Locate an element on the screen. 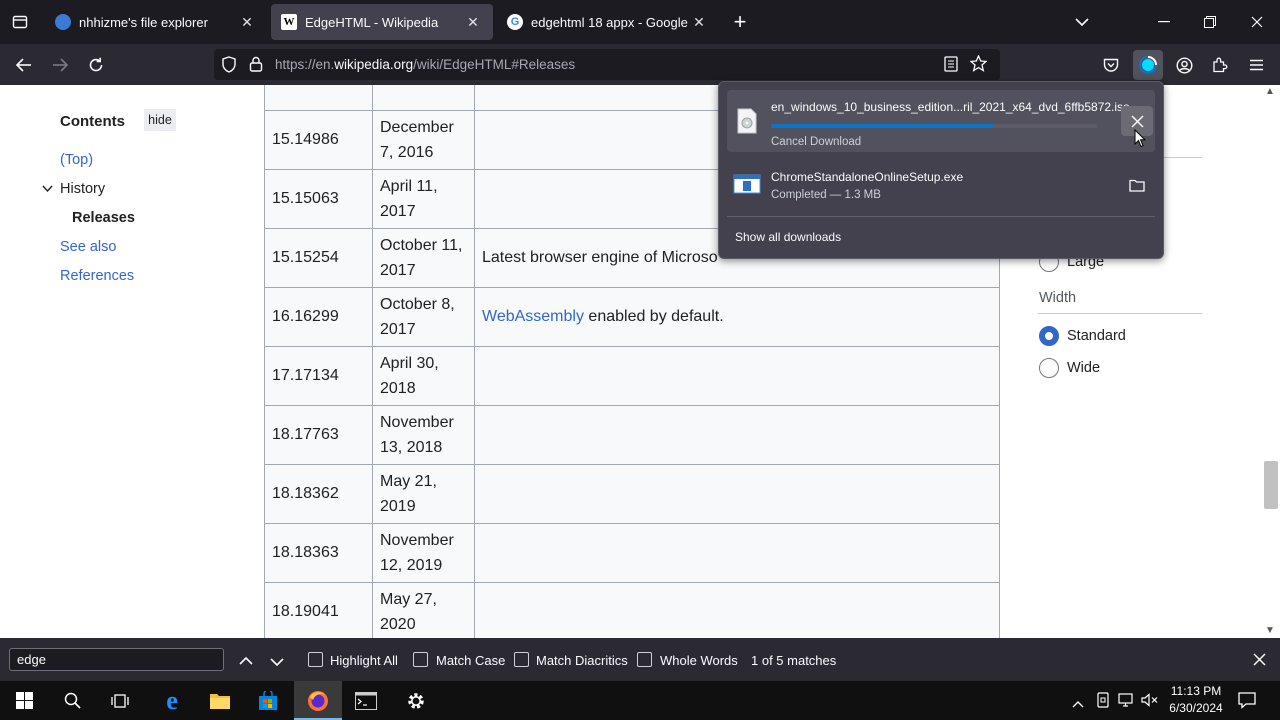 The width and height of the screenshot is (1280, 720). table-row: 18.18363 November 12, 2019 is located at coordinates (632, 552).